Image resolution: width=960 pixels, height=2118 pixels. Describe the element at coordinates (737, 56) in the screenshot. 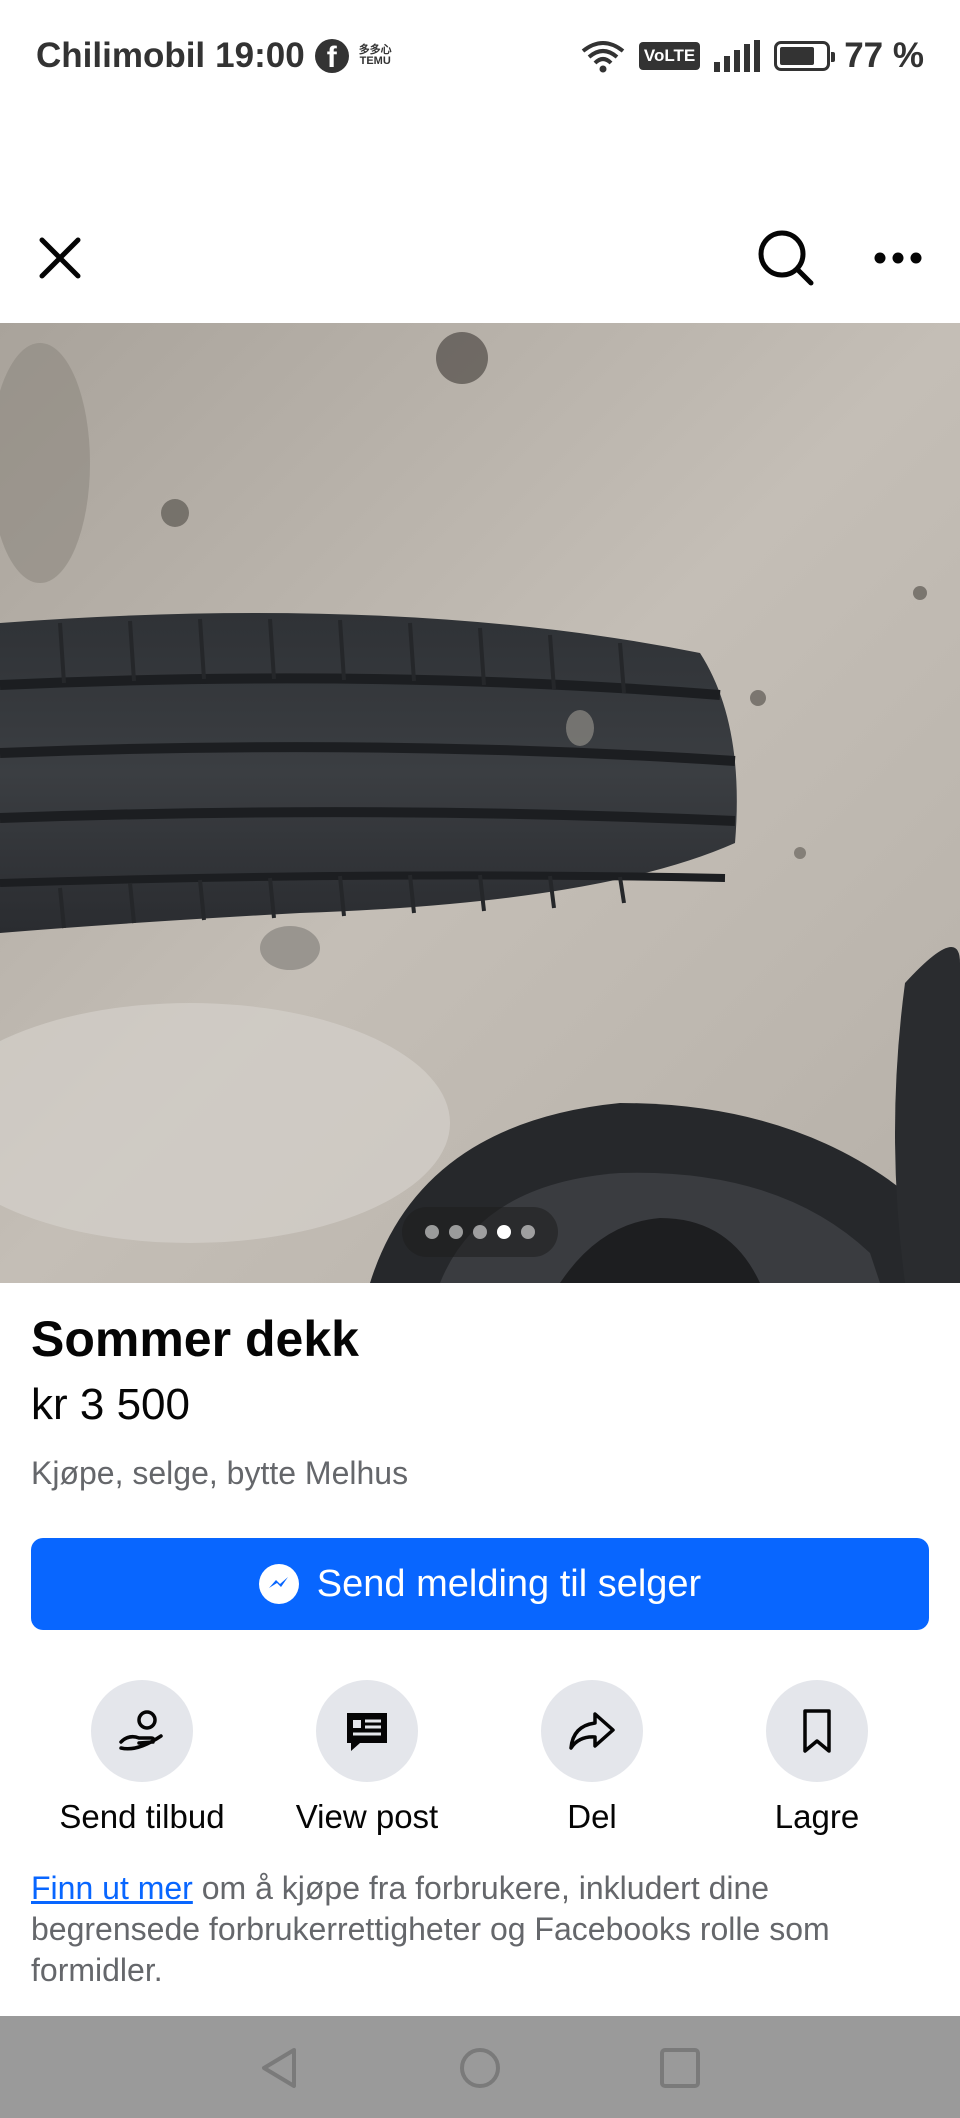

I see `signal-icon` at that location.